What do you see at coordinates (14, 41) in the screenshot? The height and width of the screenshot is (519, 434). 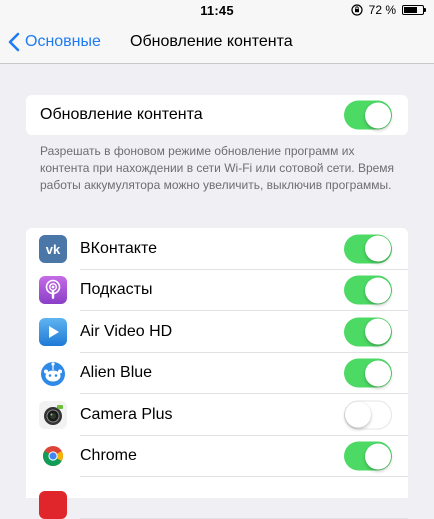 I see `chevron-left-icon` at bounding box center [14, 41].